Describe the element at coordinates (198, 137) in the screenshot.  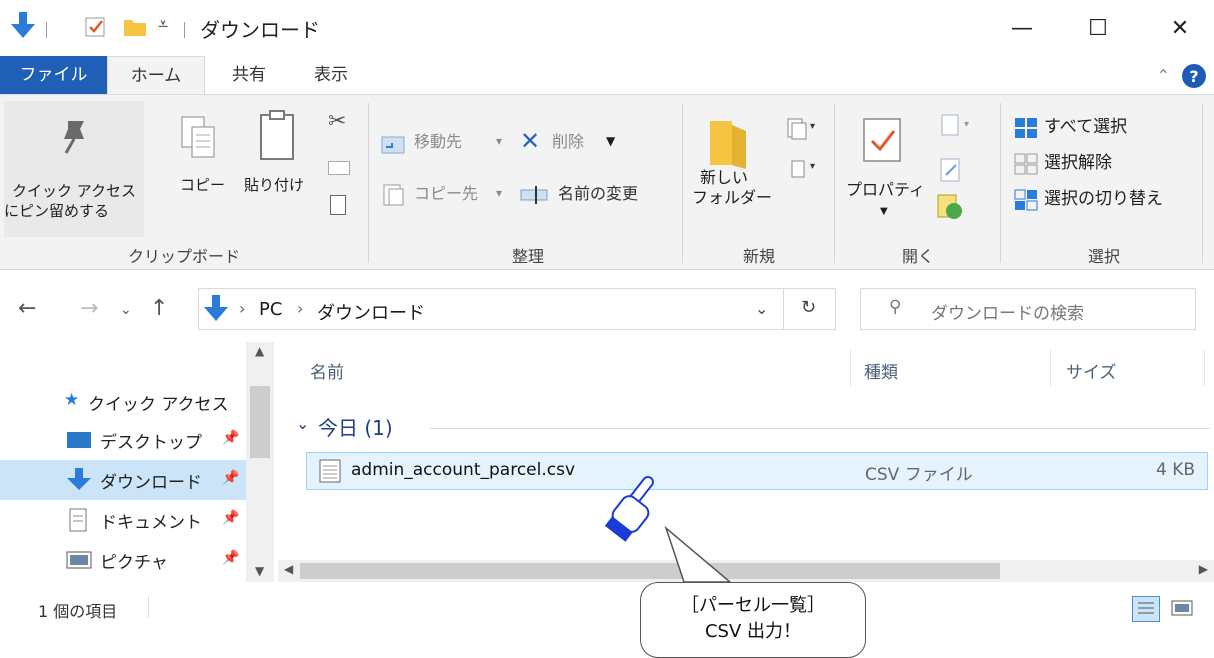
I see `copy-icon` at that location.